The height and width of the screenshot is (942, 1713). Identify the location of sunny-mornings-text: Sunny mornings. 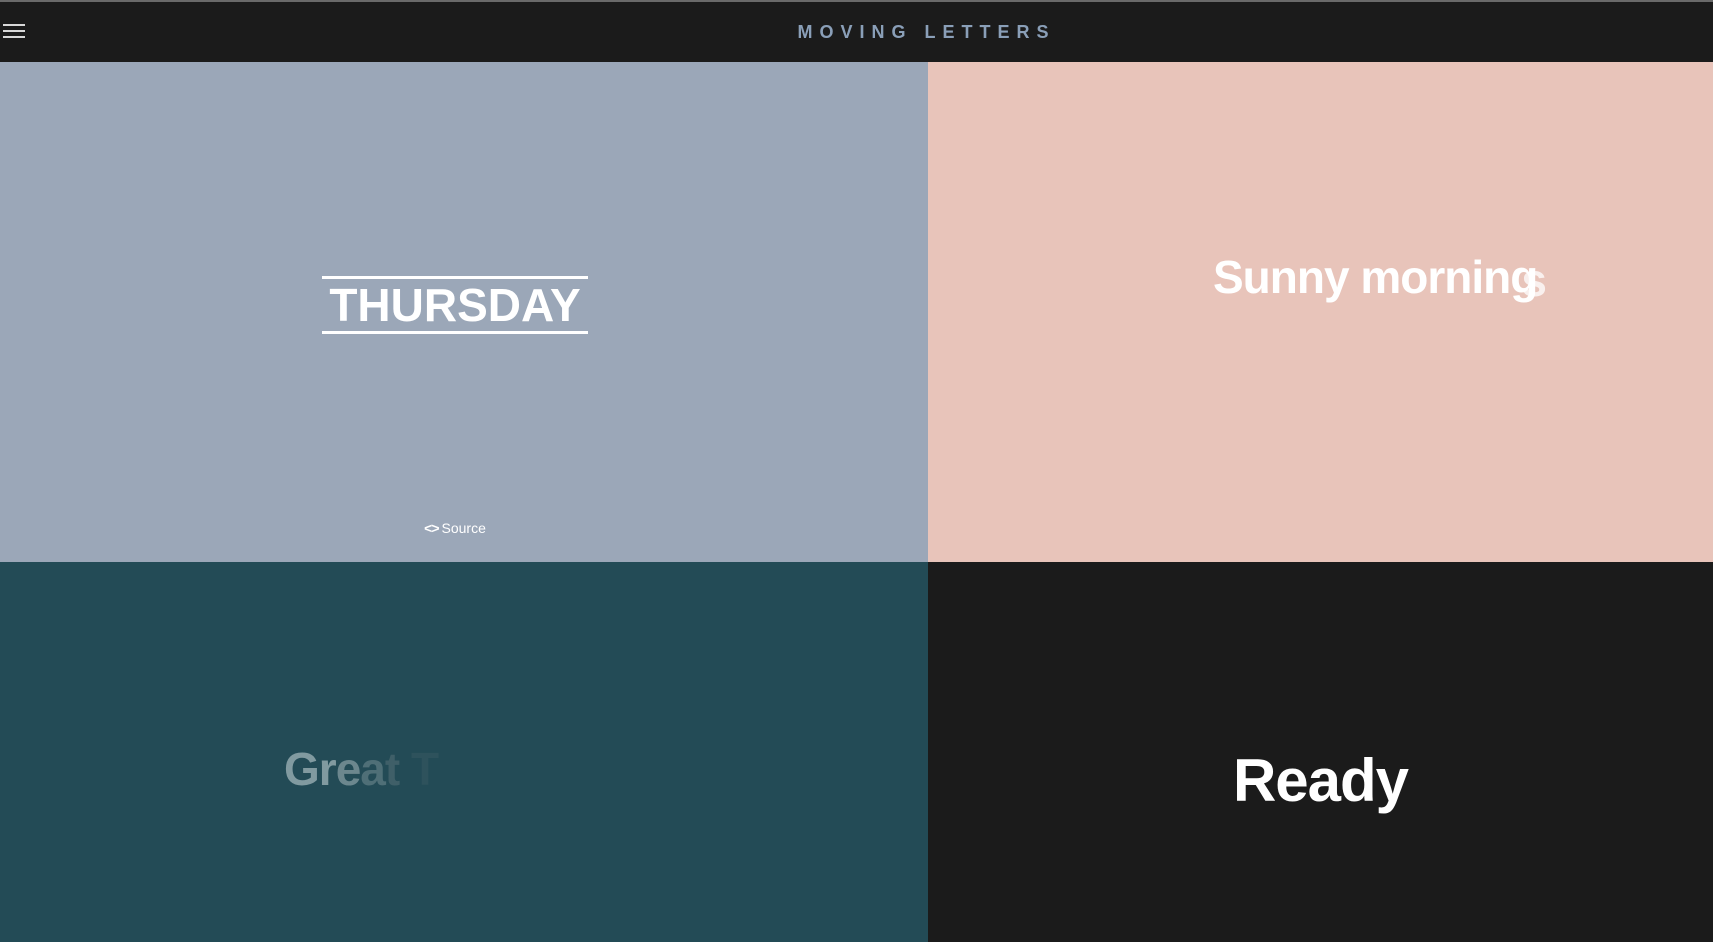
(1380, 278).